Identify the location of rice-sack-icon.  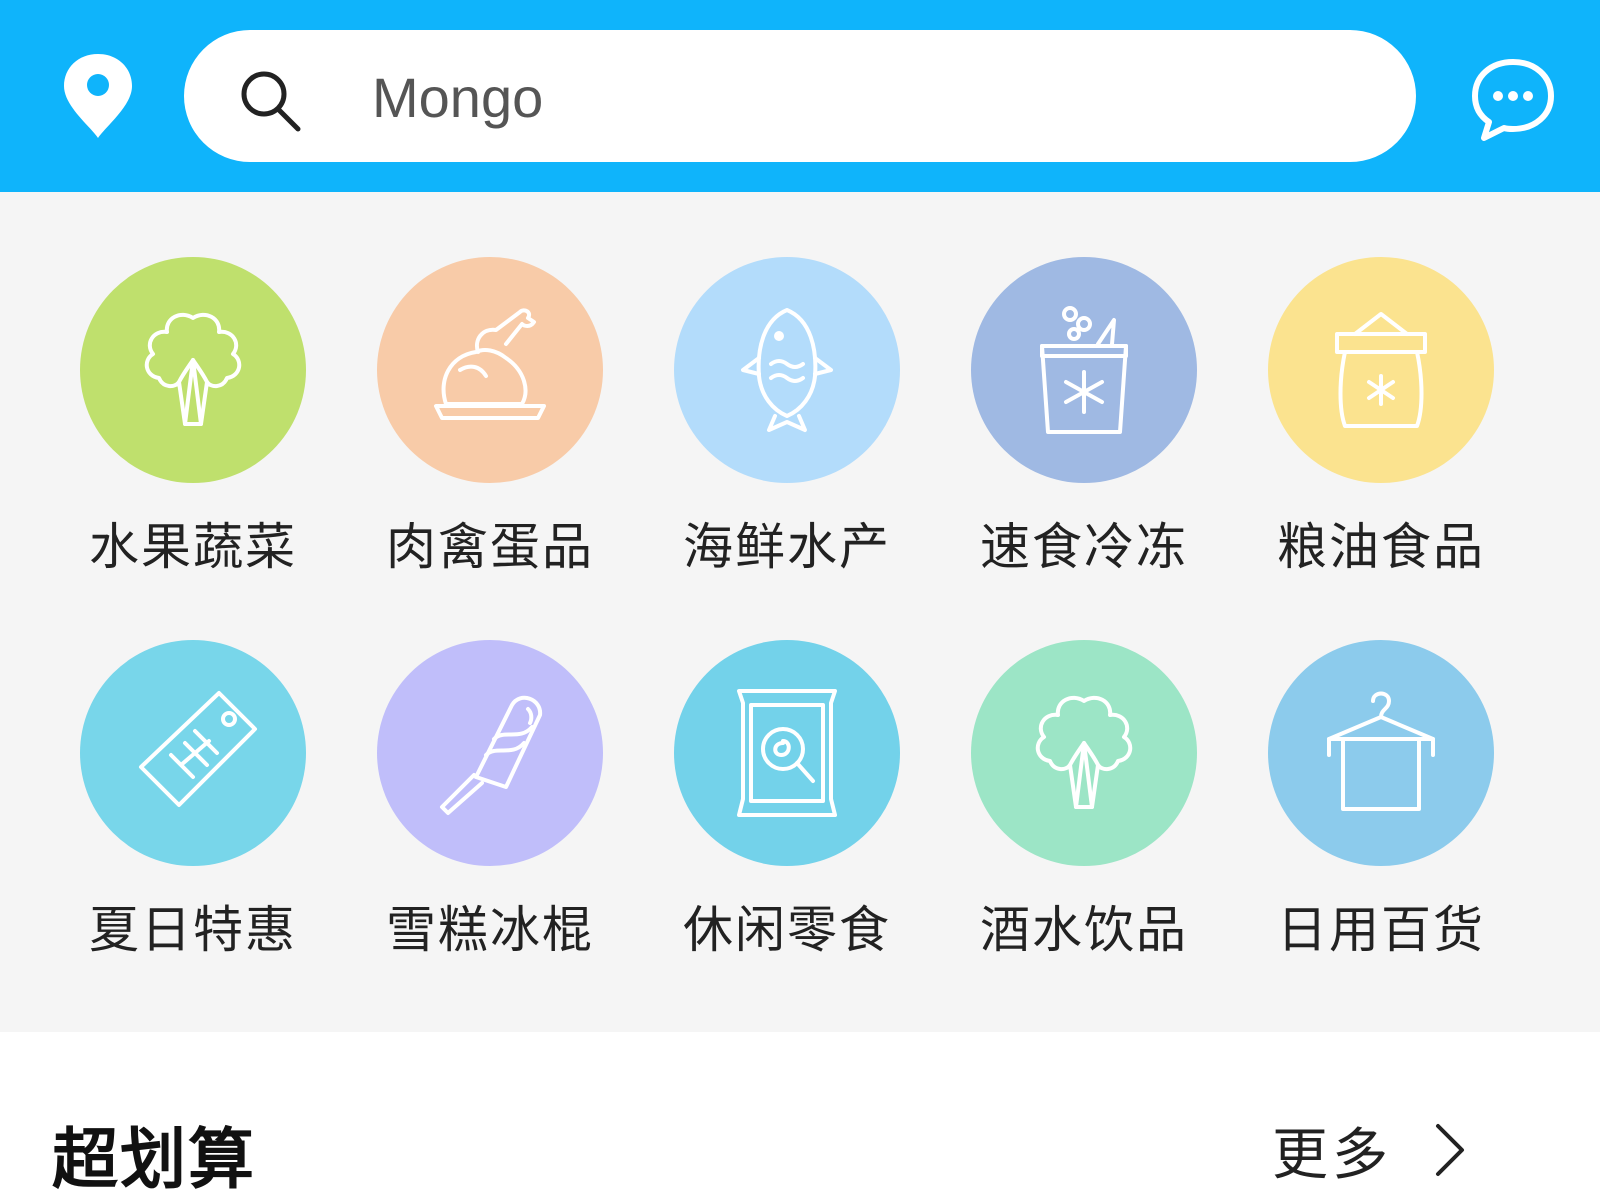
(1381, 370).